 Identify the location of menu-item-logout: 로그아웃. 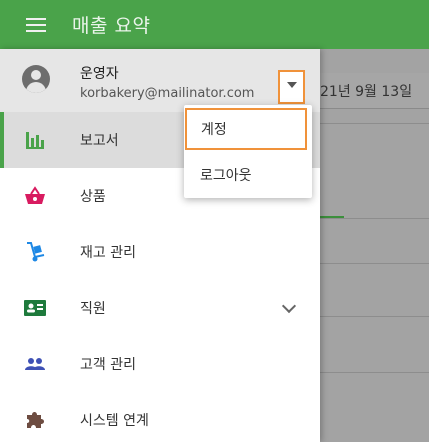
(248, 175).